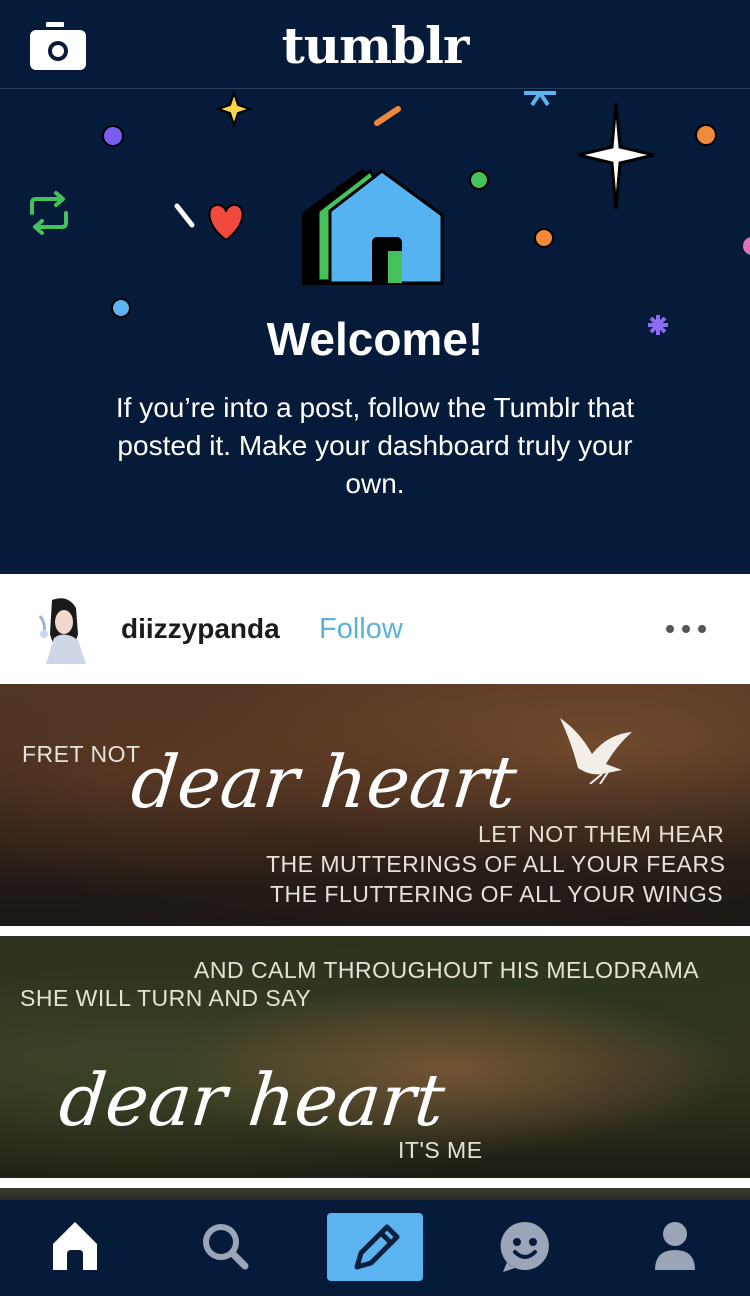  I want to click on image1-line1: FRET NOT, so click(81, 754).